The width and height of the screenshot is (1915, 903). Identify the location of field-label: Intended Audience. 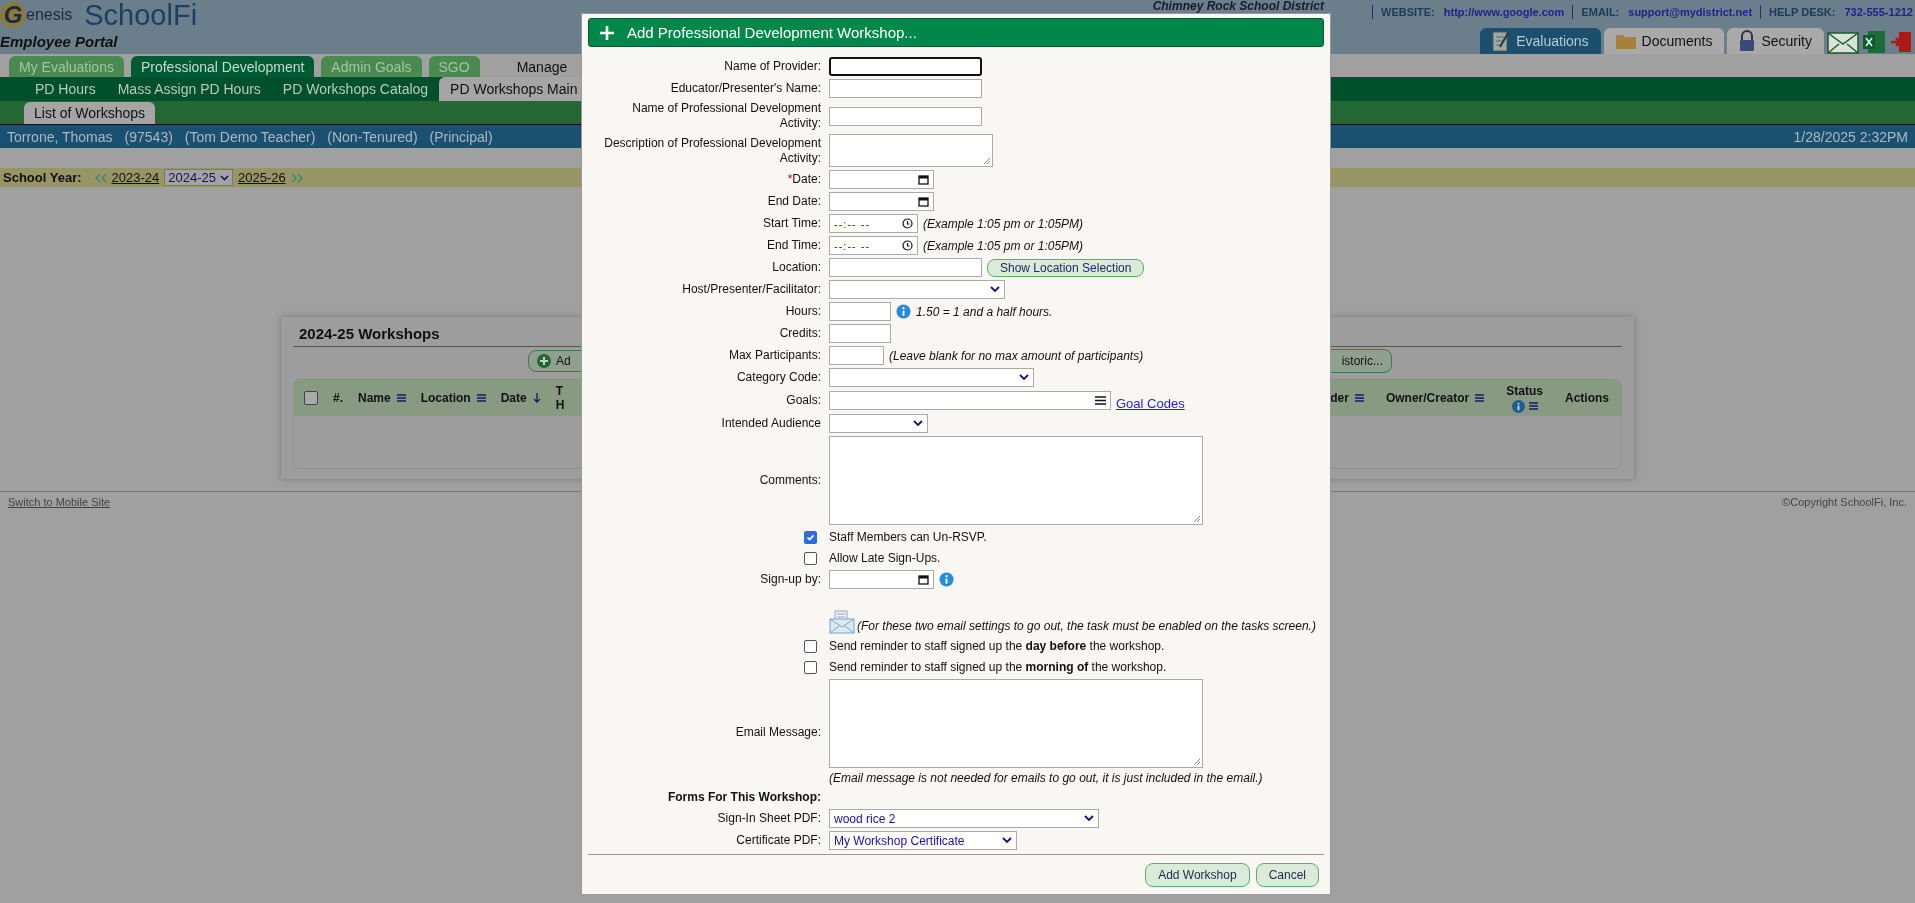
(771, 423).